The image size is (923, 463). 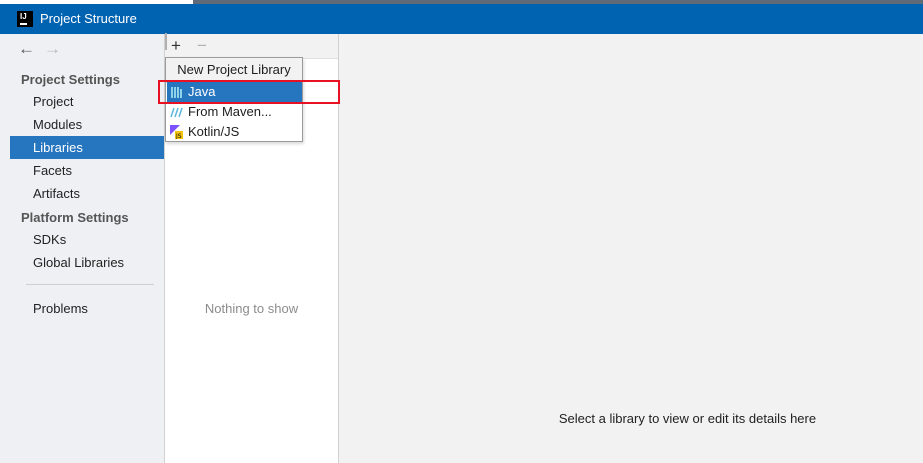 What do you see at coordinates (87, 170) in the screenshot?
I see `sidebar-item-facets: Facets` at bounding box center [87, 170].